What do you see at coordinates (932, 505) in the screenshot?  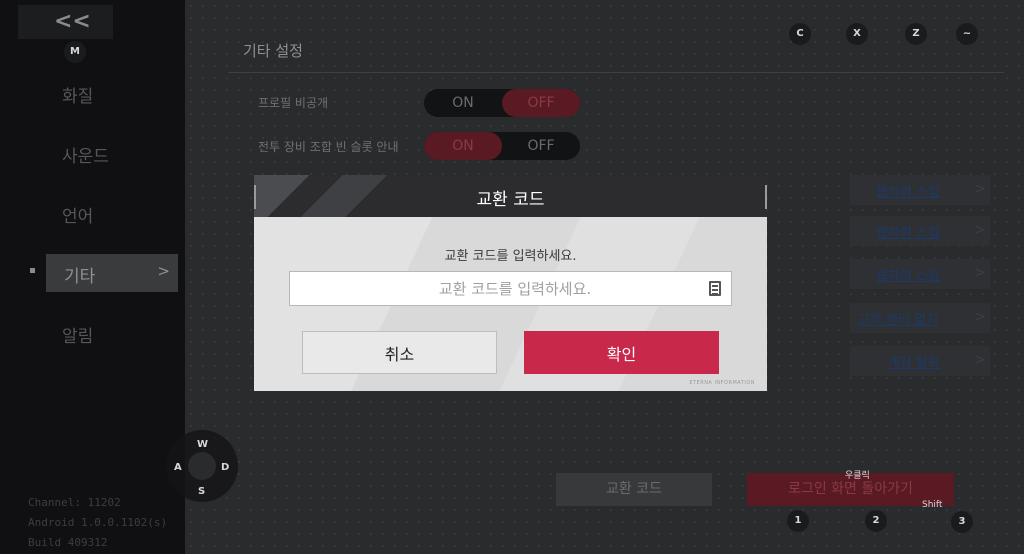 I see `shift-hint: Shift` at bounding box center [932, 505].